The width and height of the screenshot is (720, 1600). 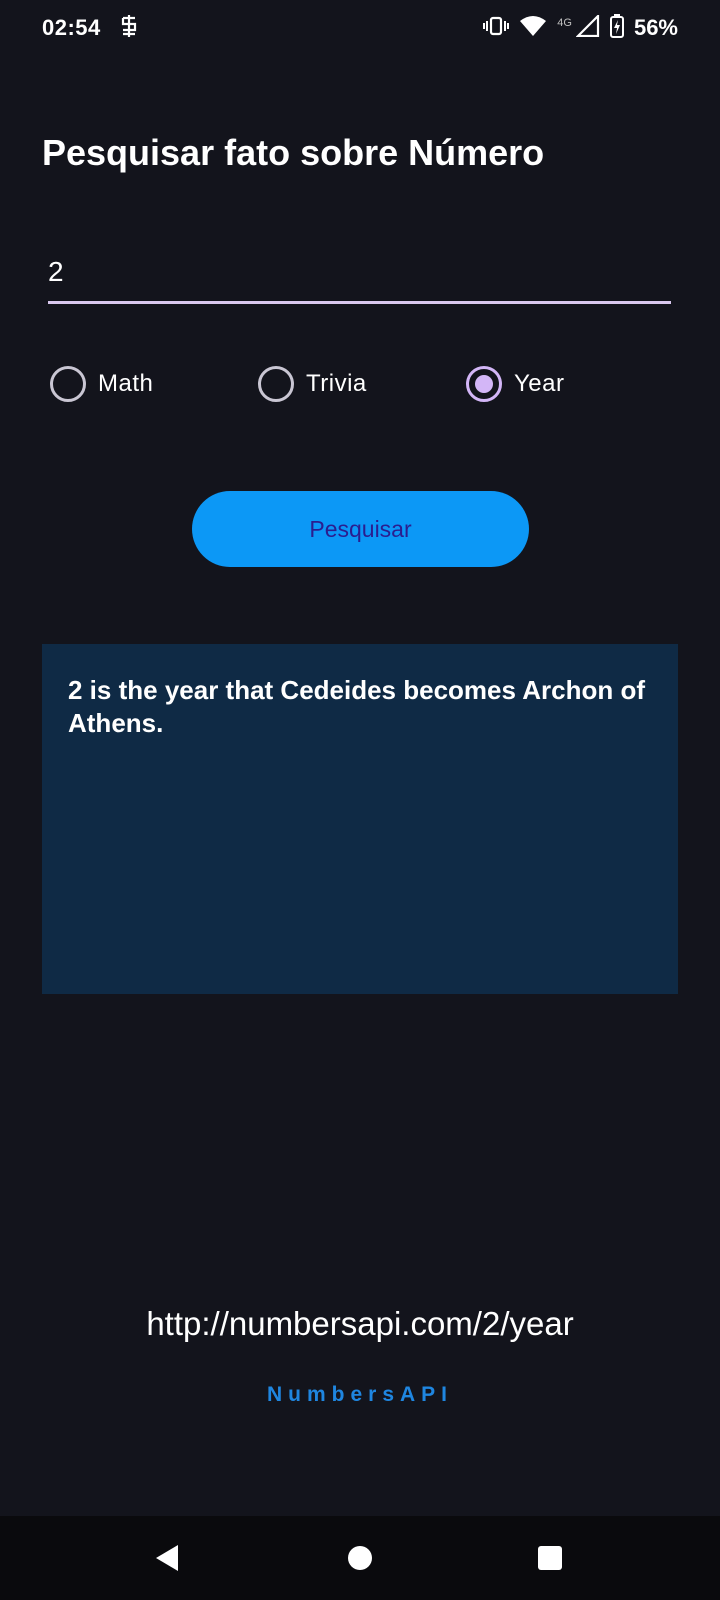 I want to click on status-time: 02:54, so click(x=71, y=27).